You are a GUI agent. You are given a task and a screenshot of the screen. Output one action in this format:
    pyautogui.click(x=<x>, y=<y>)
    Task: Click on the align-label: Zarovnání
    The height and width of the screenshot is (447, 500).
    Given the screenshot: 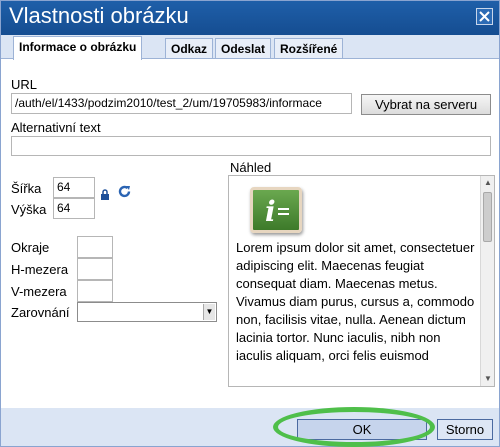 What is the action you would take?
    pyautogui.click(x=40, y=312)
    